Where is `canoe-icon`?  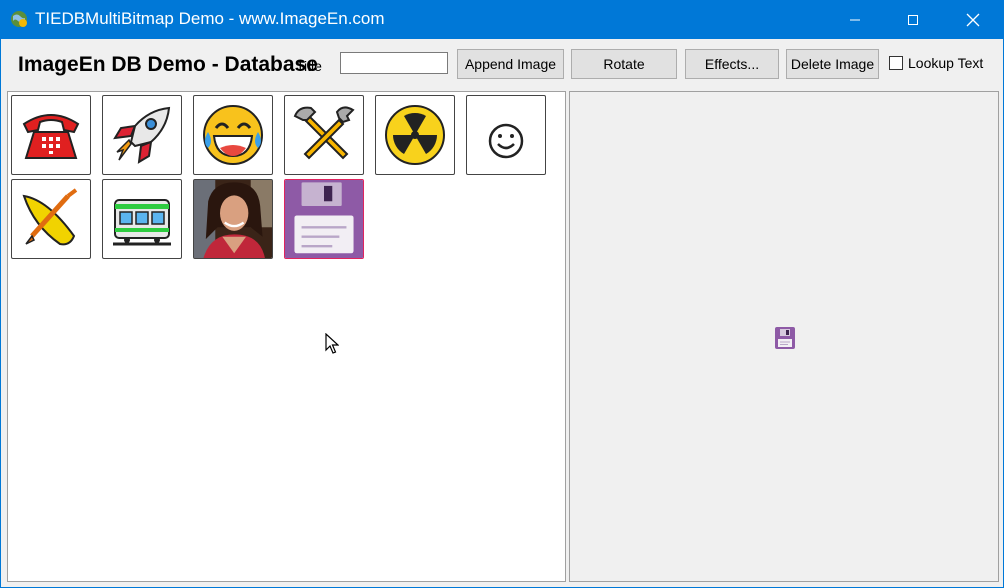
canoe-icon is located at coordinates (50, 217).